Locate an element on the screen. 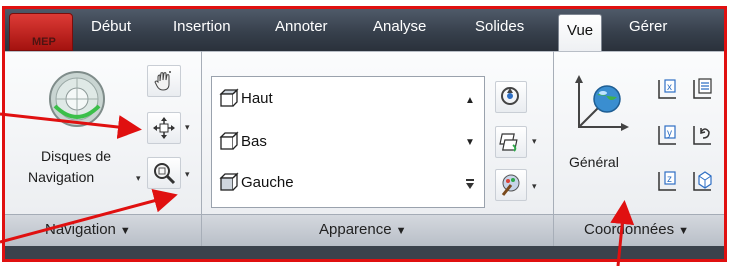 Image resolution: width=733 pixels, height=266 pixels. tab-debut: Début is located at coordinates (111, 26).